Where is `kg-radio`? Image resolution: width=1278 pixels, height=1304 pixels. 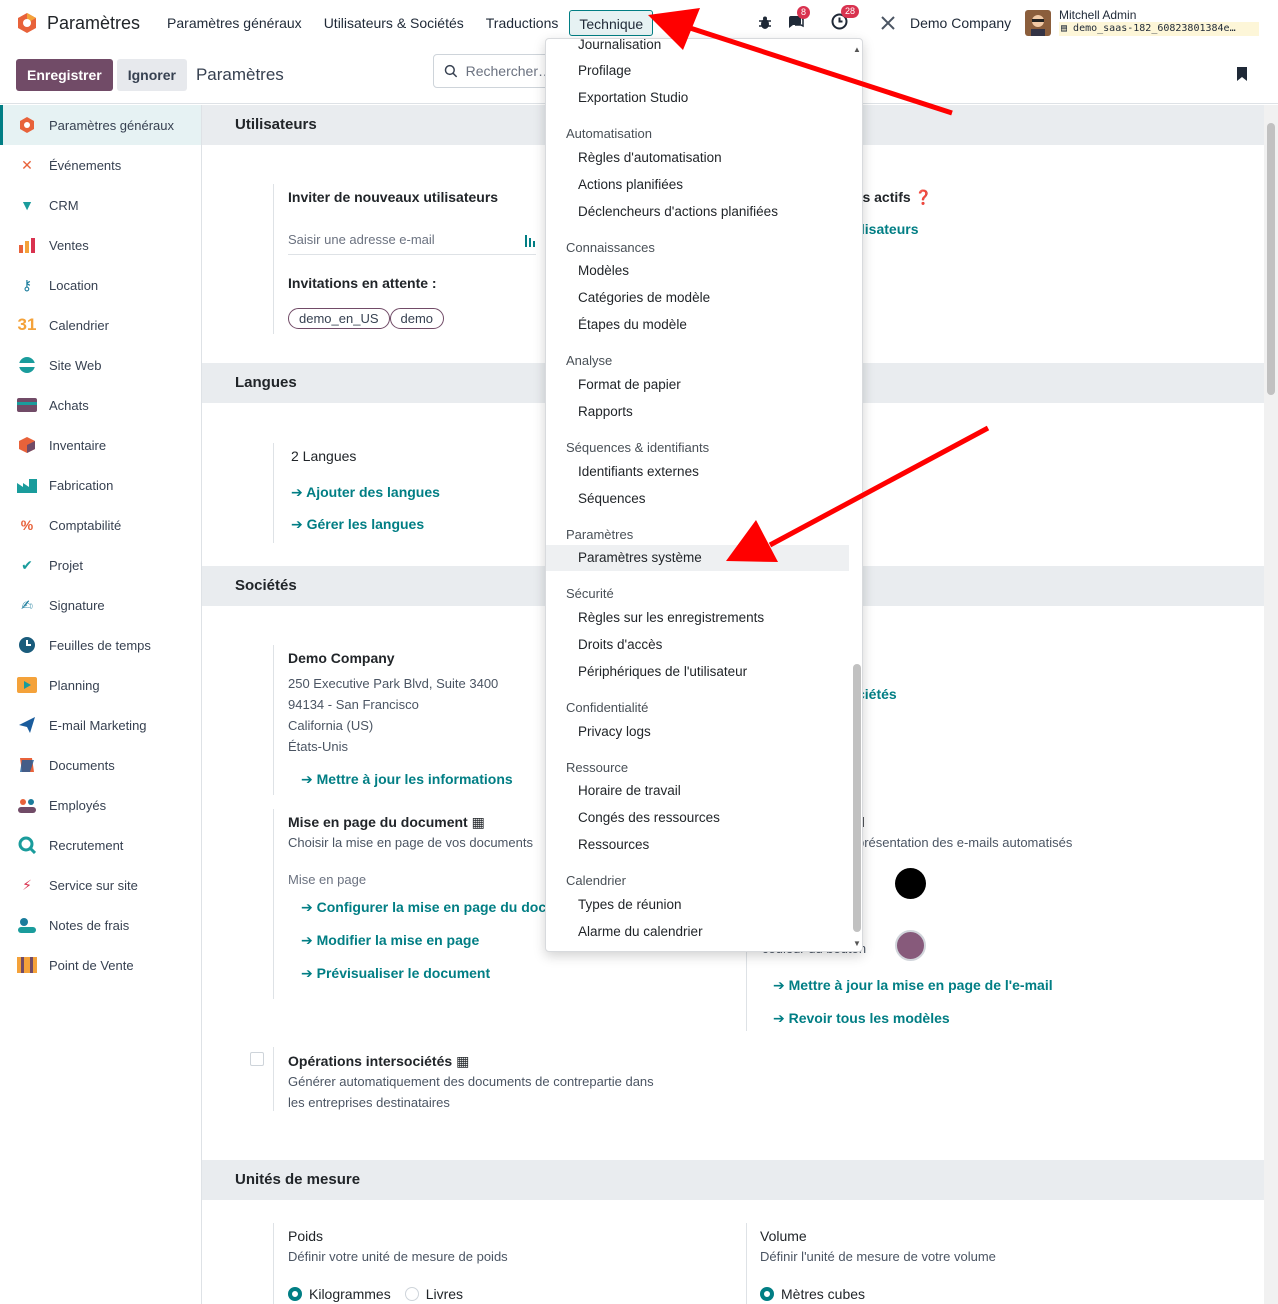 kg-radio is located at coordinates (295, 1294).